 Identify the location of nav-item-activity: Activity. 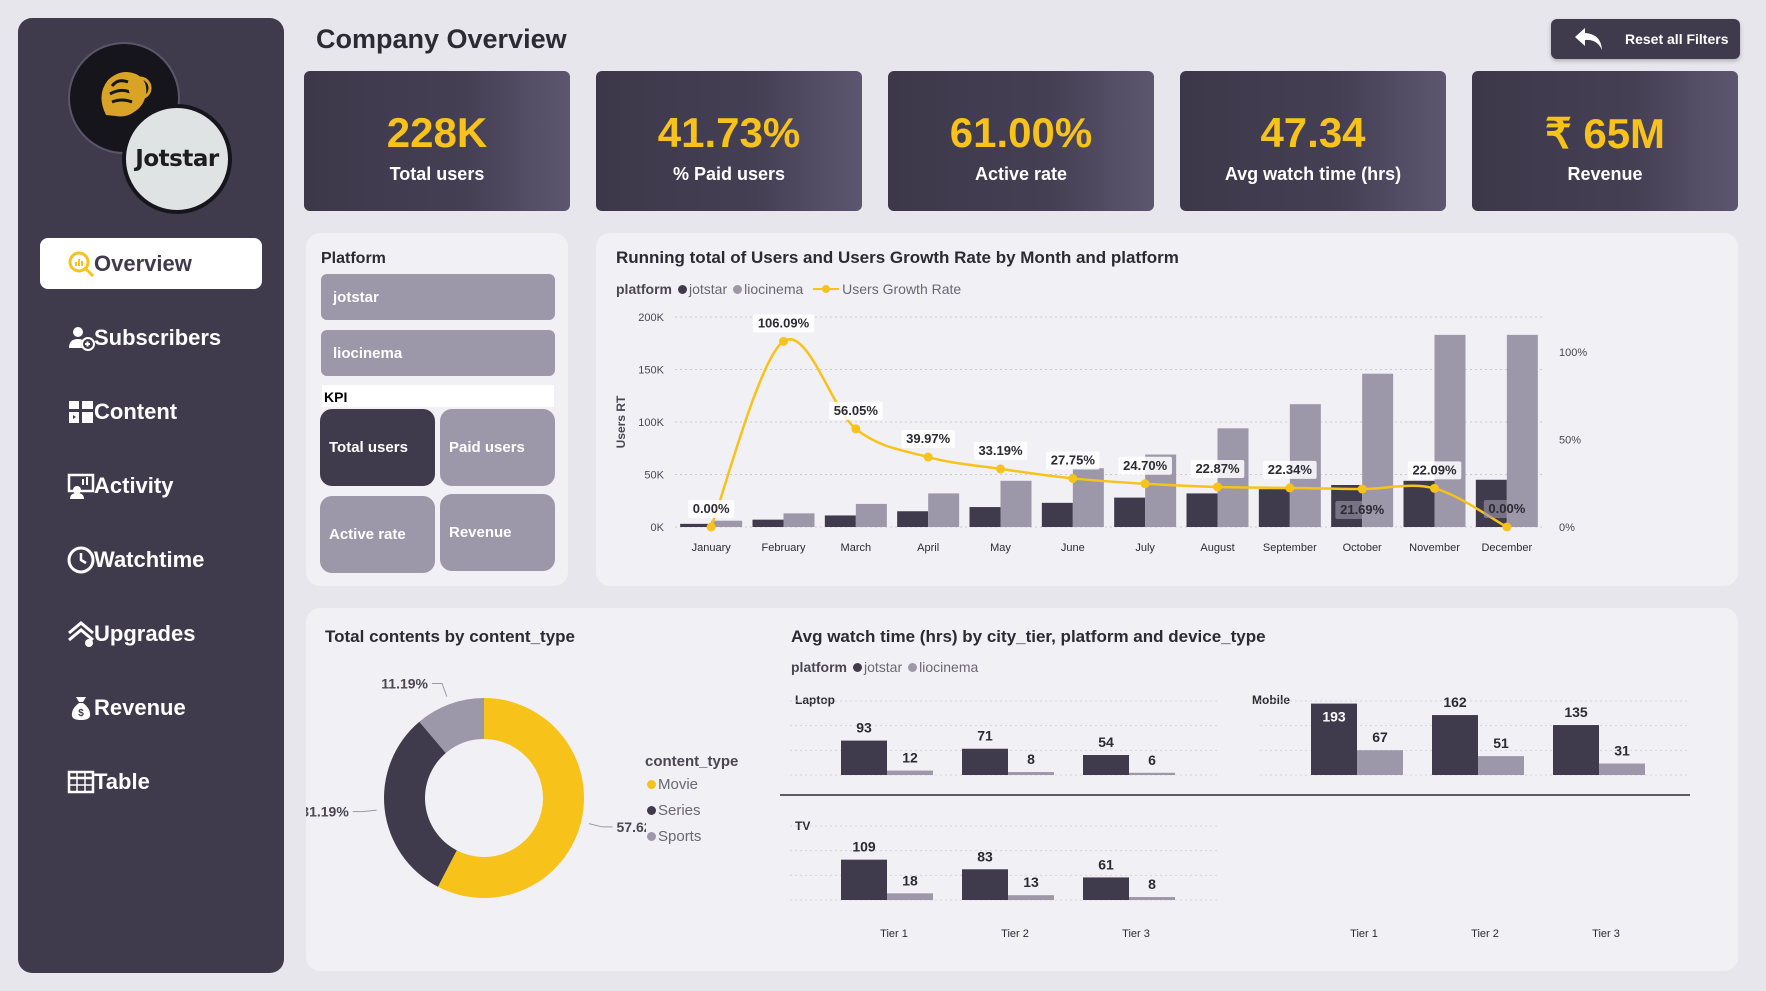
(151, 486).